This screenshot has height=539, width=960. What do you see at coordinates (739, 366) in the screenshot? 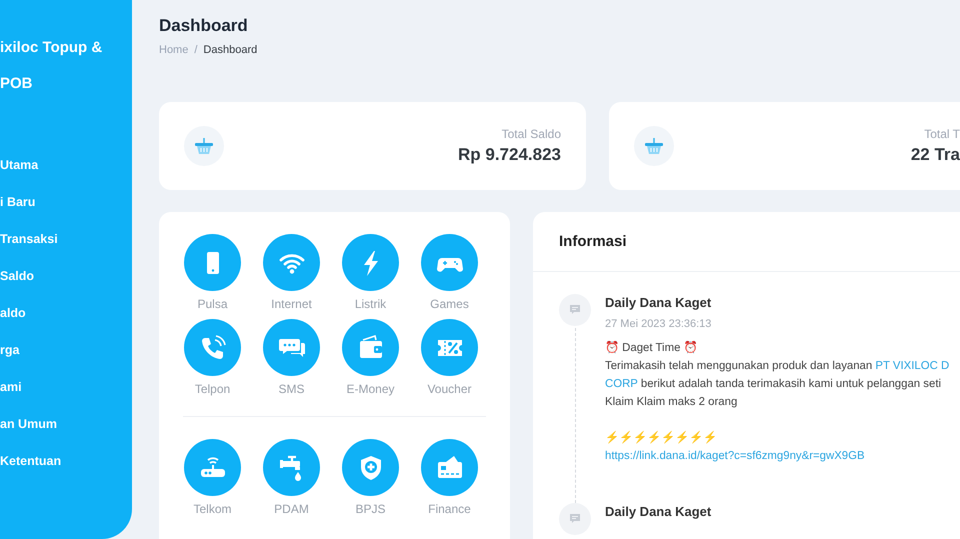
I see `message-text: Terimakasih telah menggunakan produk dan layanan` at bounding box center [739, 366].